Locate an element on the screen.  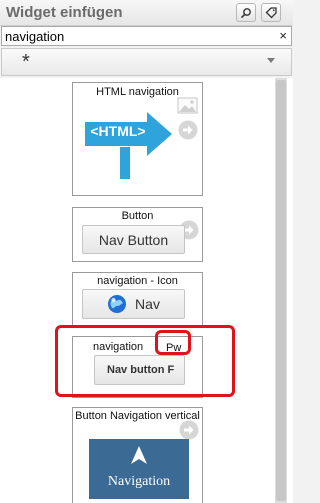
navigation-tile: Navigation is located at coordinates (139, 469).